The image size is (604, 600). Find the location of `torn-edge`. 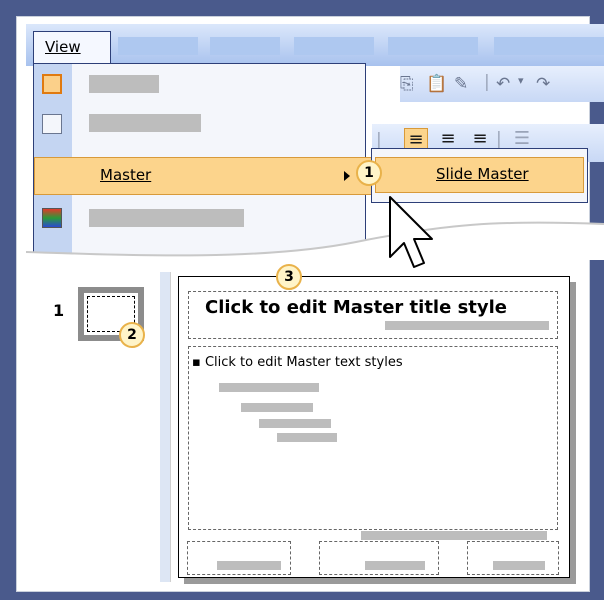

torn-edge is located at coordinates (315, 240).